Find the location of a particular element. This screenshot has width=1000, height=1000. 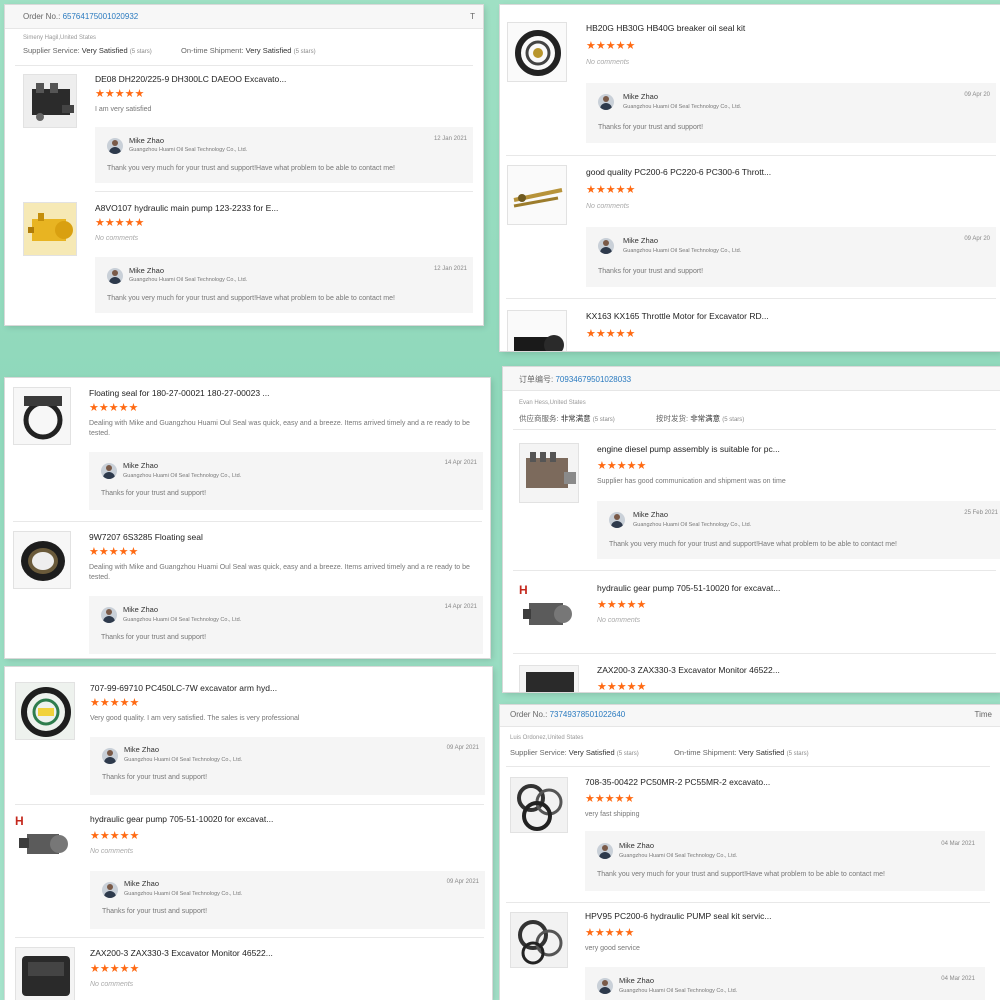

order-header: Order No.: 73749378501022640 Time is located at coordinates (750, 716).